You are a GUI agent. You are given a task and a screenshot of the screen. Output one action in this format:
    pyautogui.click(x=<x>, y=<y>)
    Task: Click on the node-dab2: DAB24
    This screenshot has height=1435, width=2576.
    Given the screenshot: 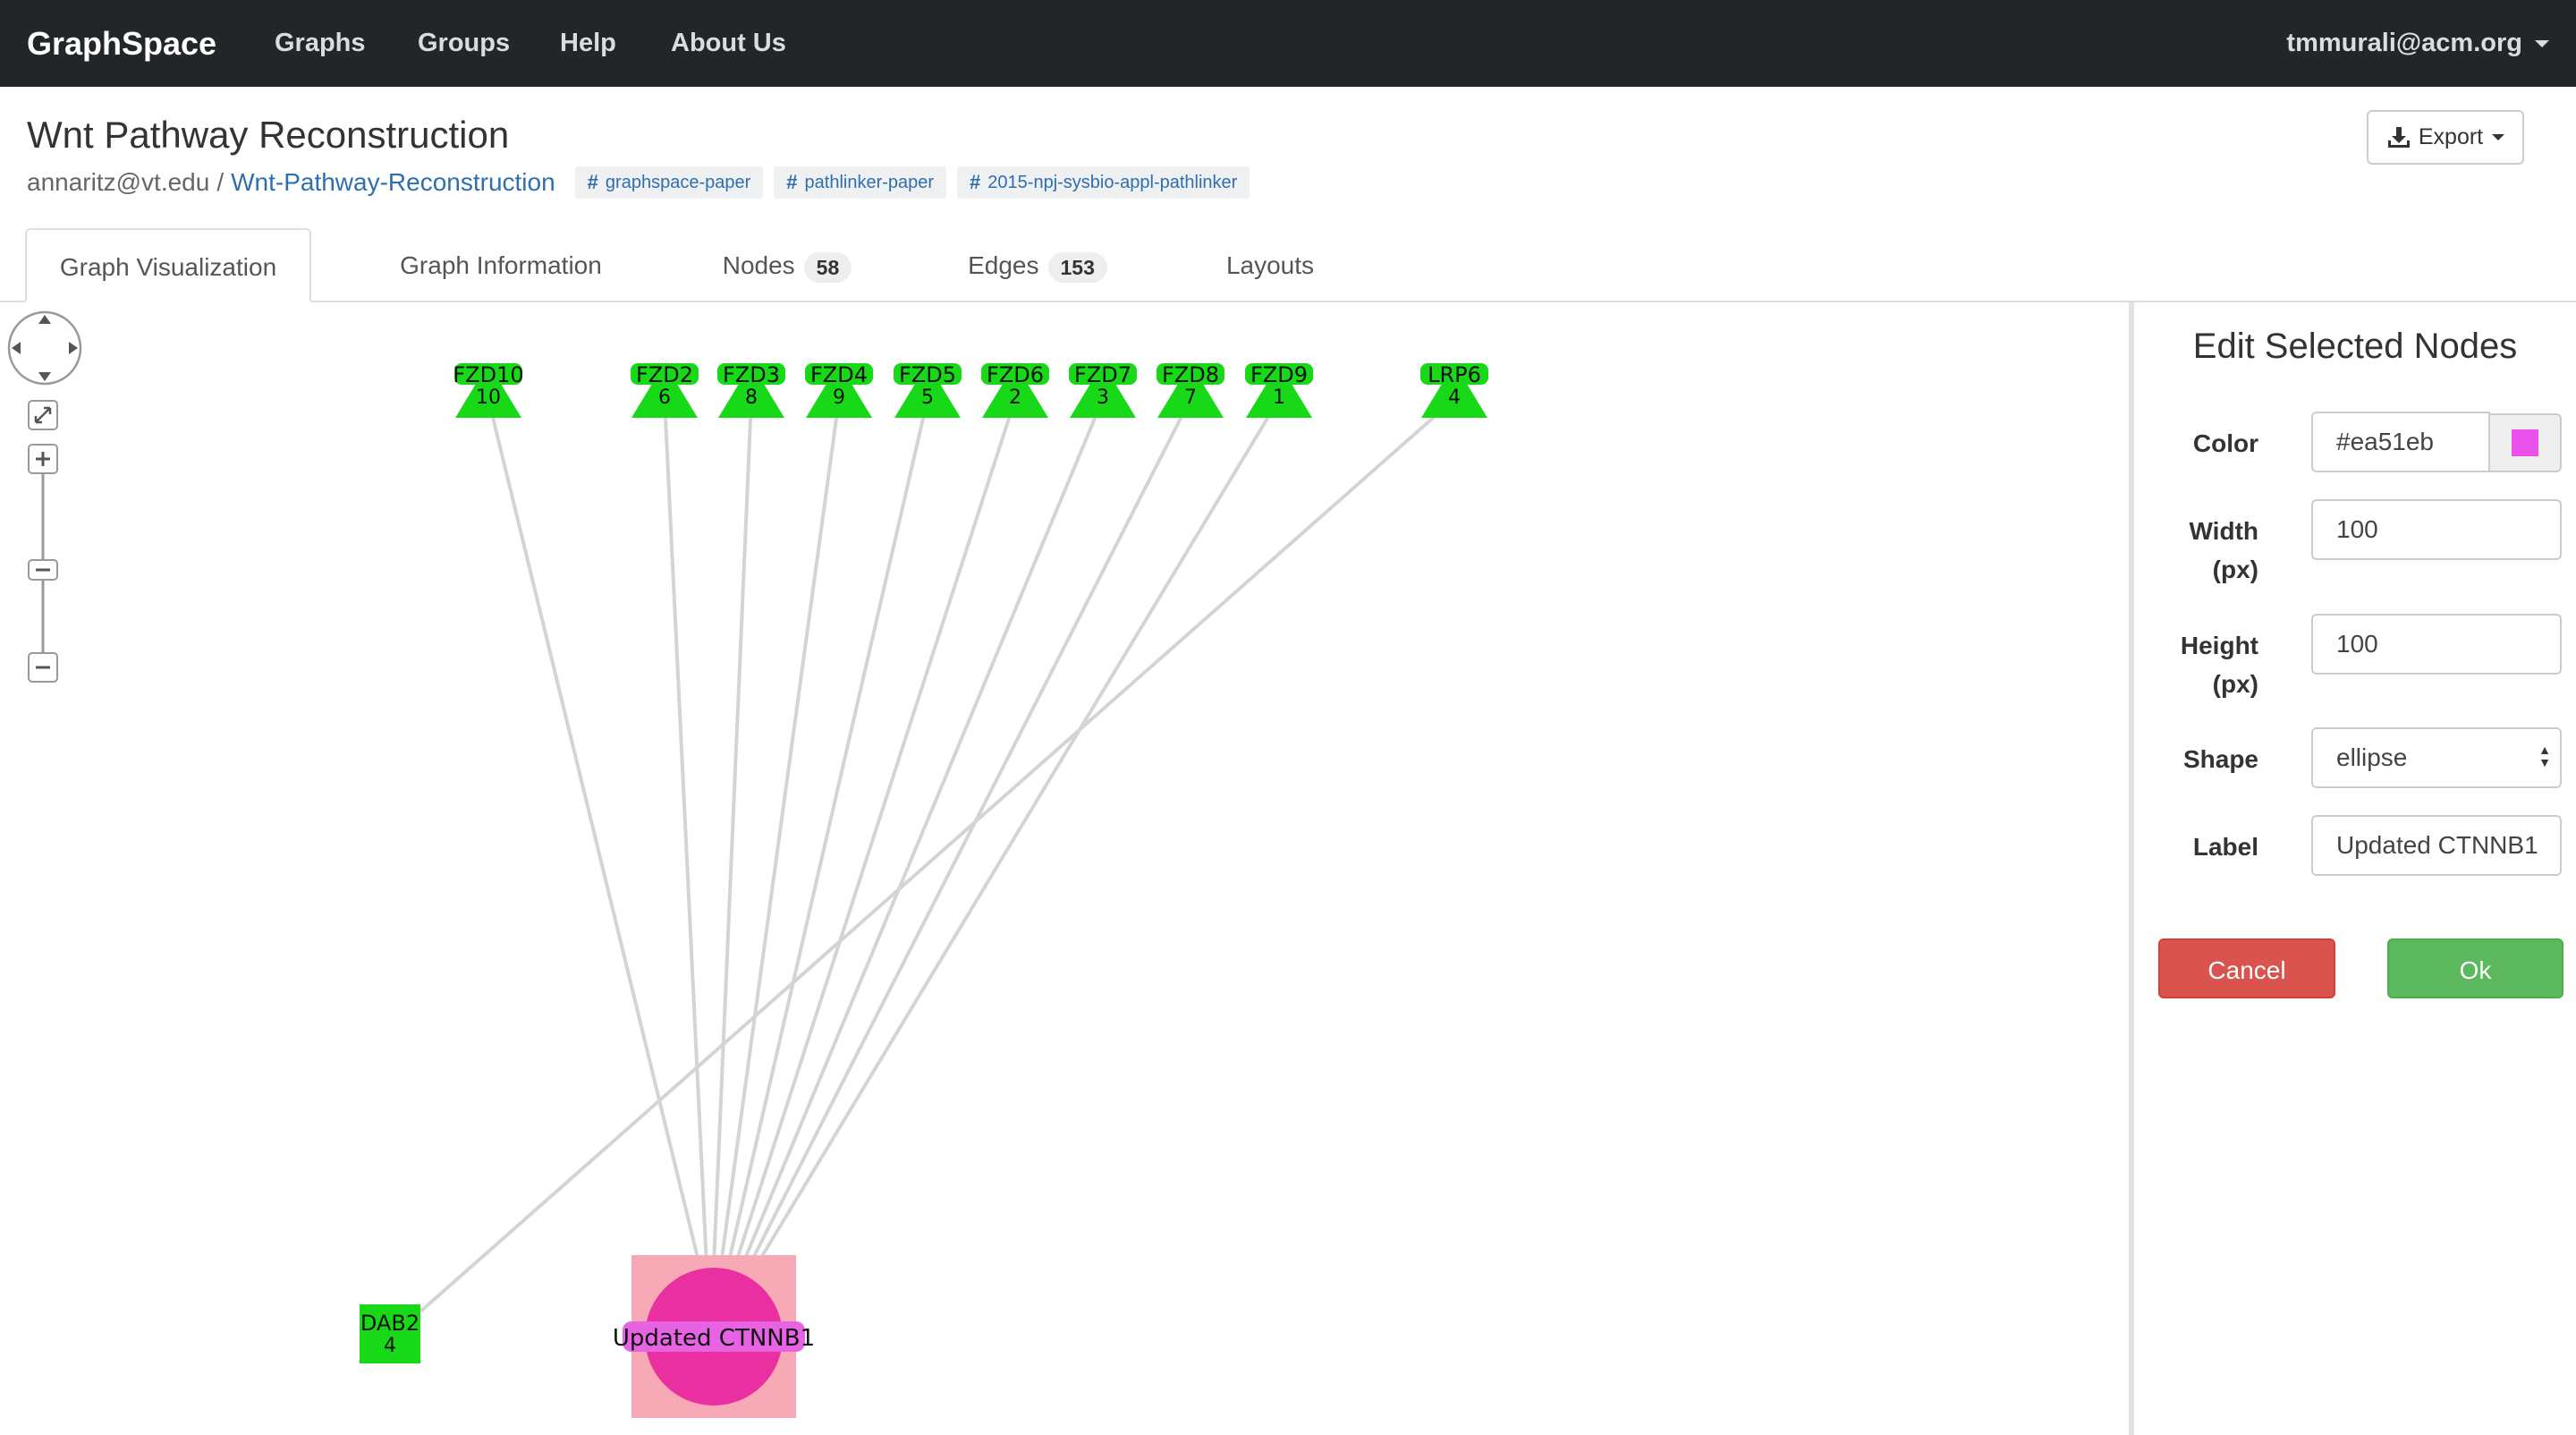 What is the action you would take?
    pyautogui.click(x=390, y=1333)
    